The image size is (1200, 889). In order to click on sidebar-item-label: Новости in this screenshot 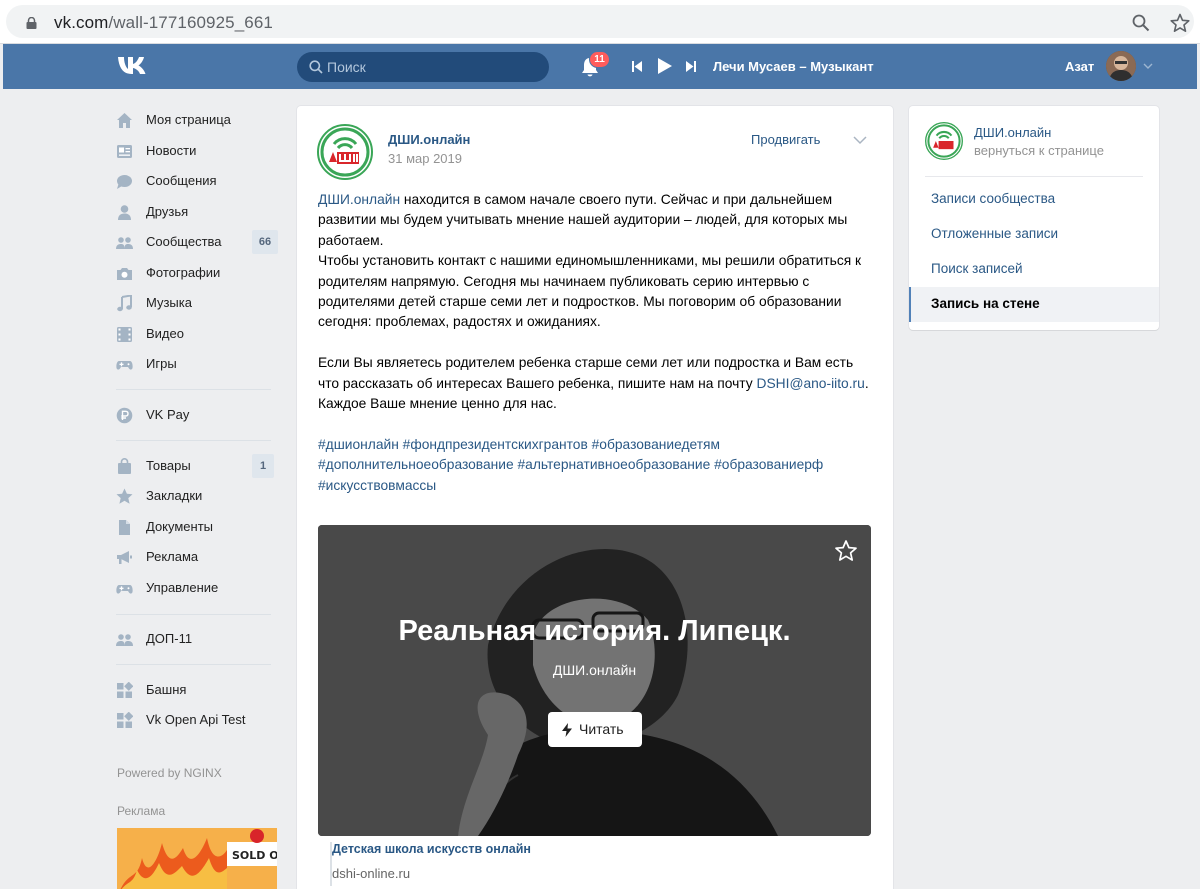, I will do `click(171, 150)`.